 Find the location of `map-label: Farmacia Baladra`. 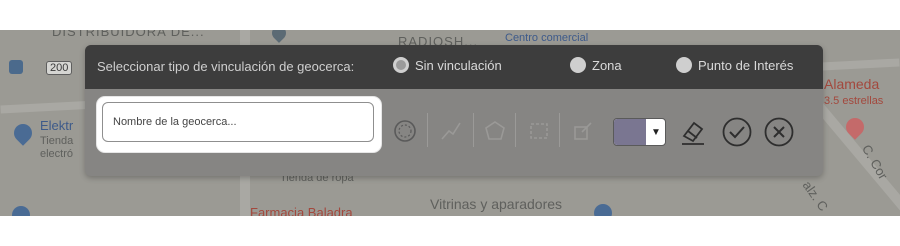

map-label: Farmacia Baladra is located at coordinates (301, 210).